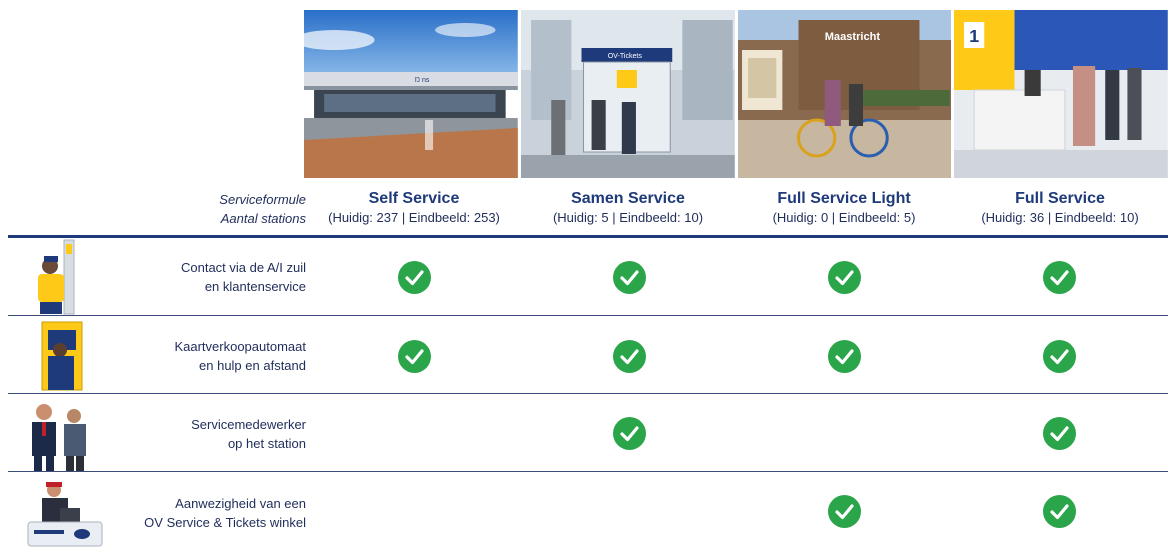  I want to click on full-service-light-station-photo: Maastricht, so click(844, 94).